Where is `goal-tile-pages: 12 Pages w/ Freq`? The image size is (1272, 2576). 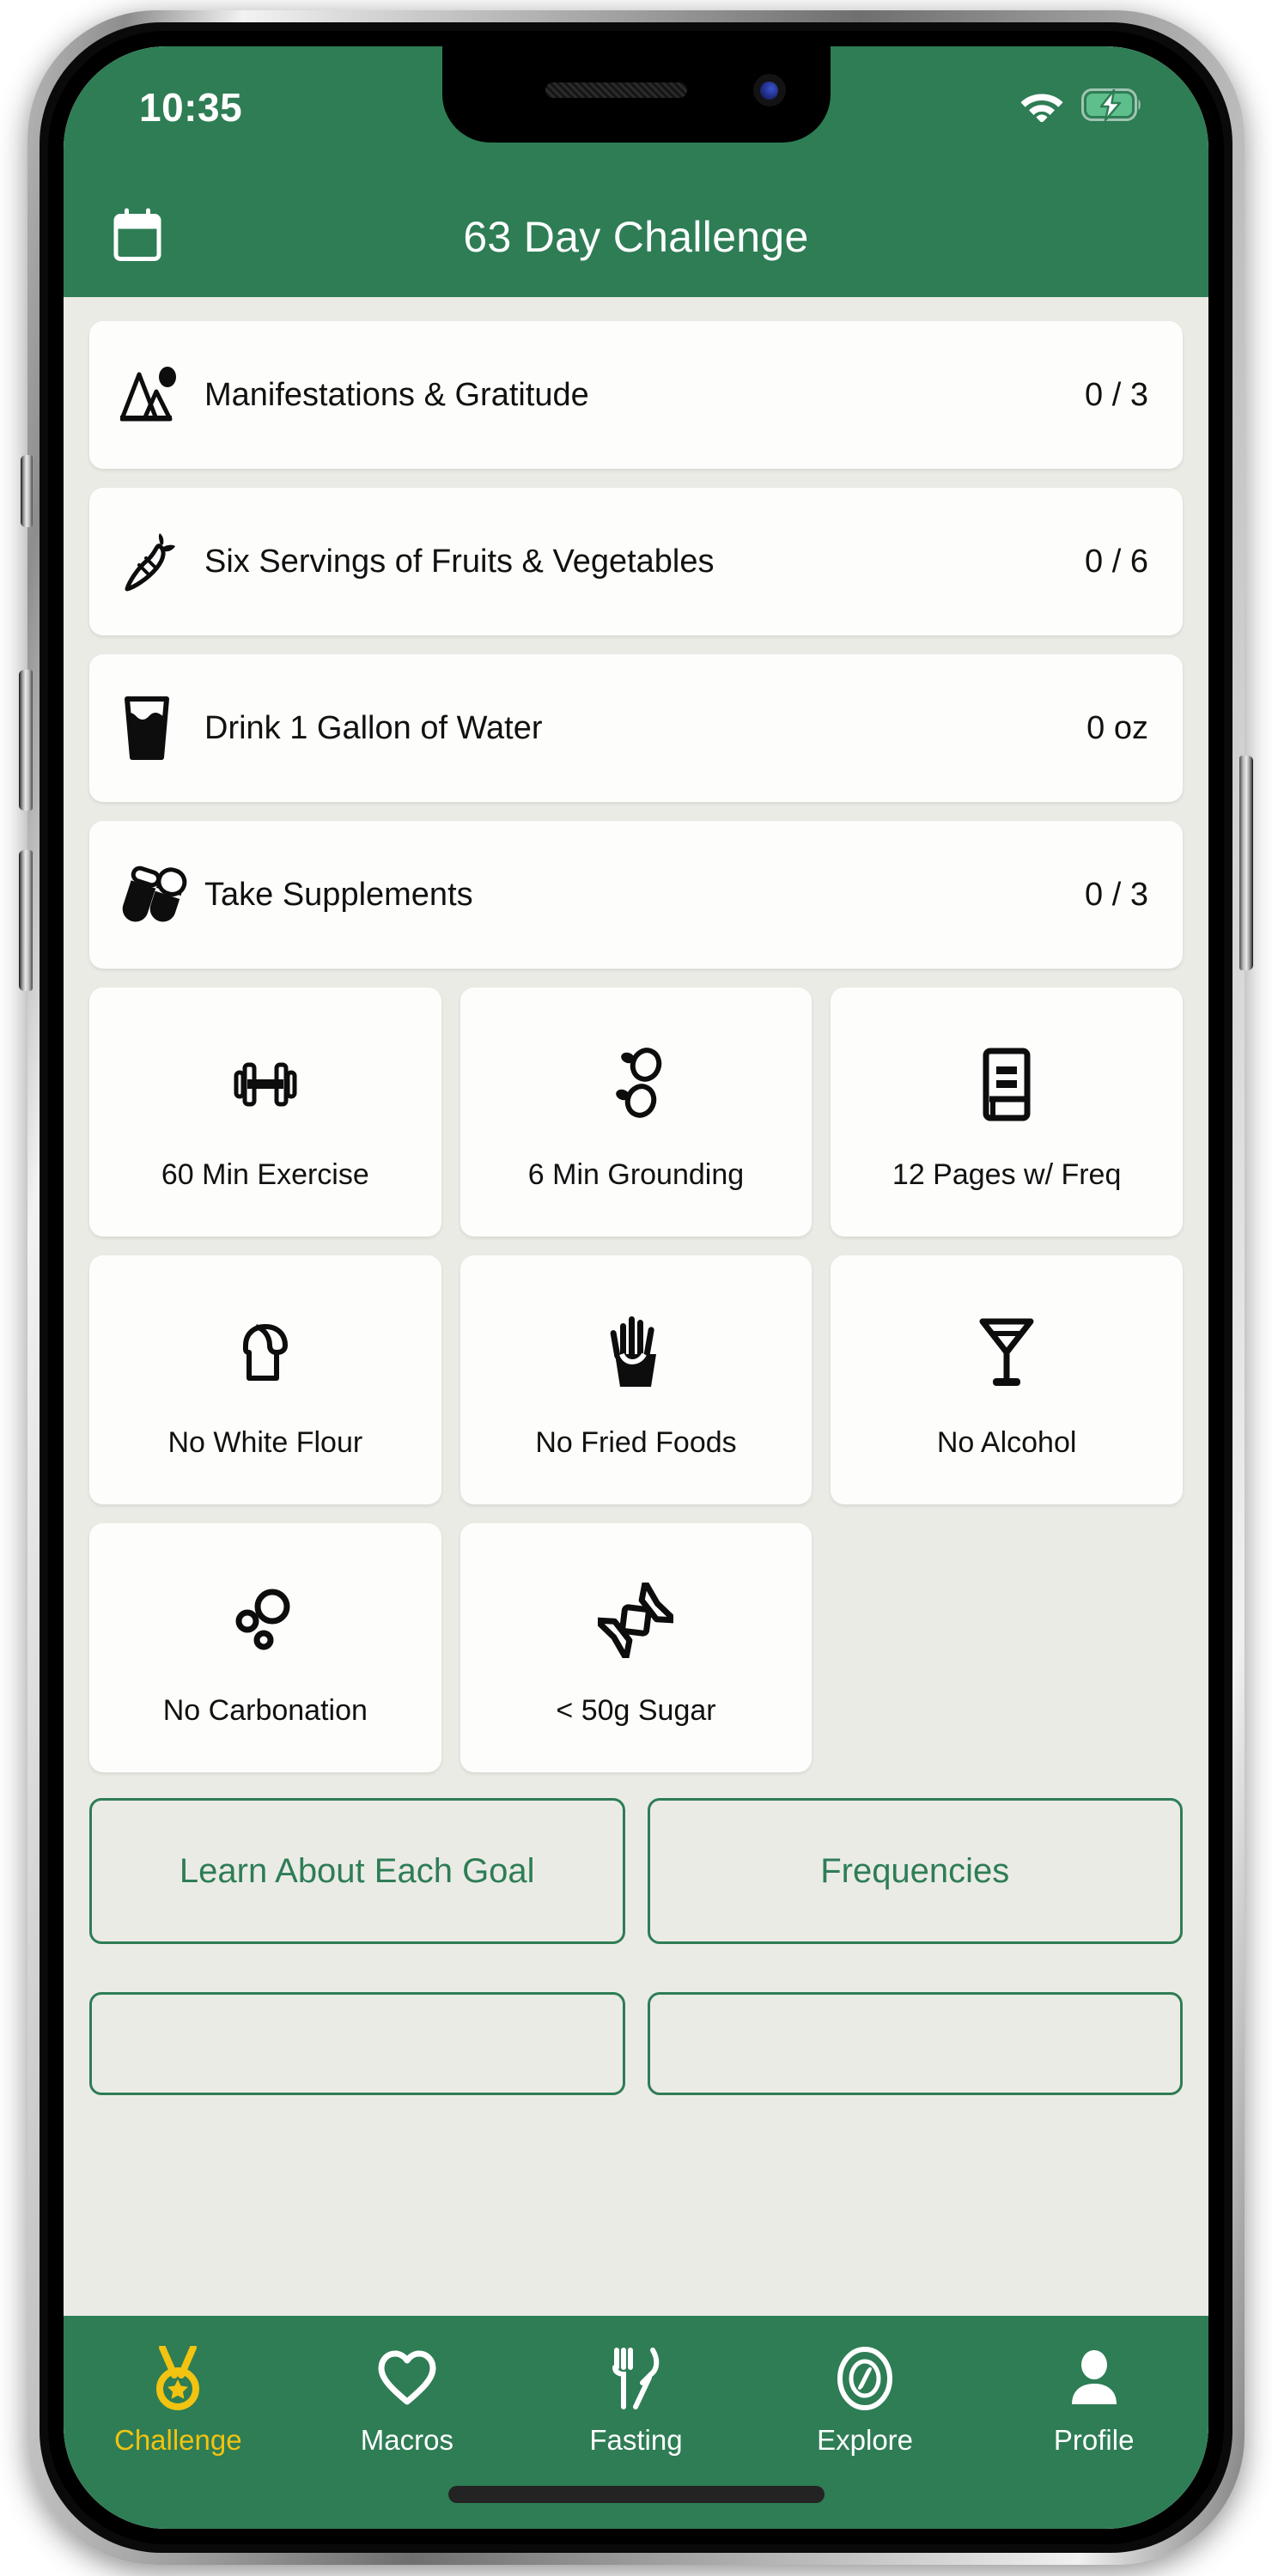
goal-tile-pages: 12 Pages w/ Freq is located at coordinates (1007, 1111).